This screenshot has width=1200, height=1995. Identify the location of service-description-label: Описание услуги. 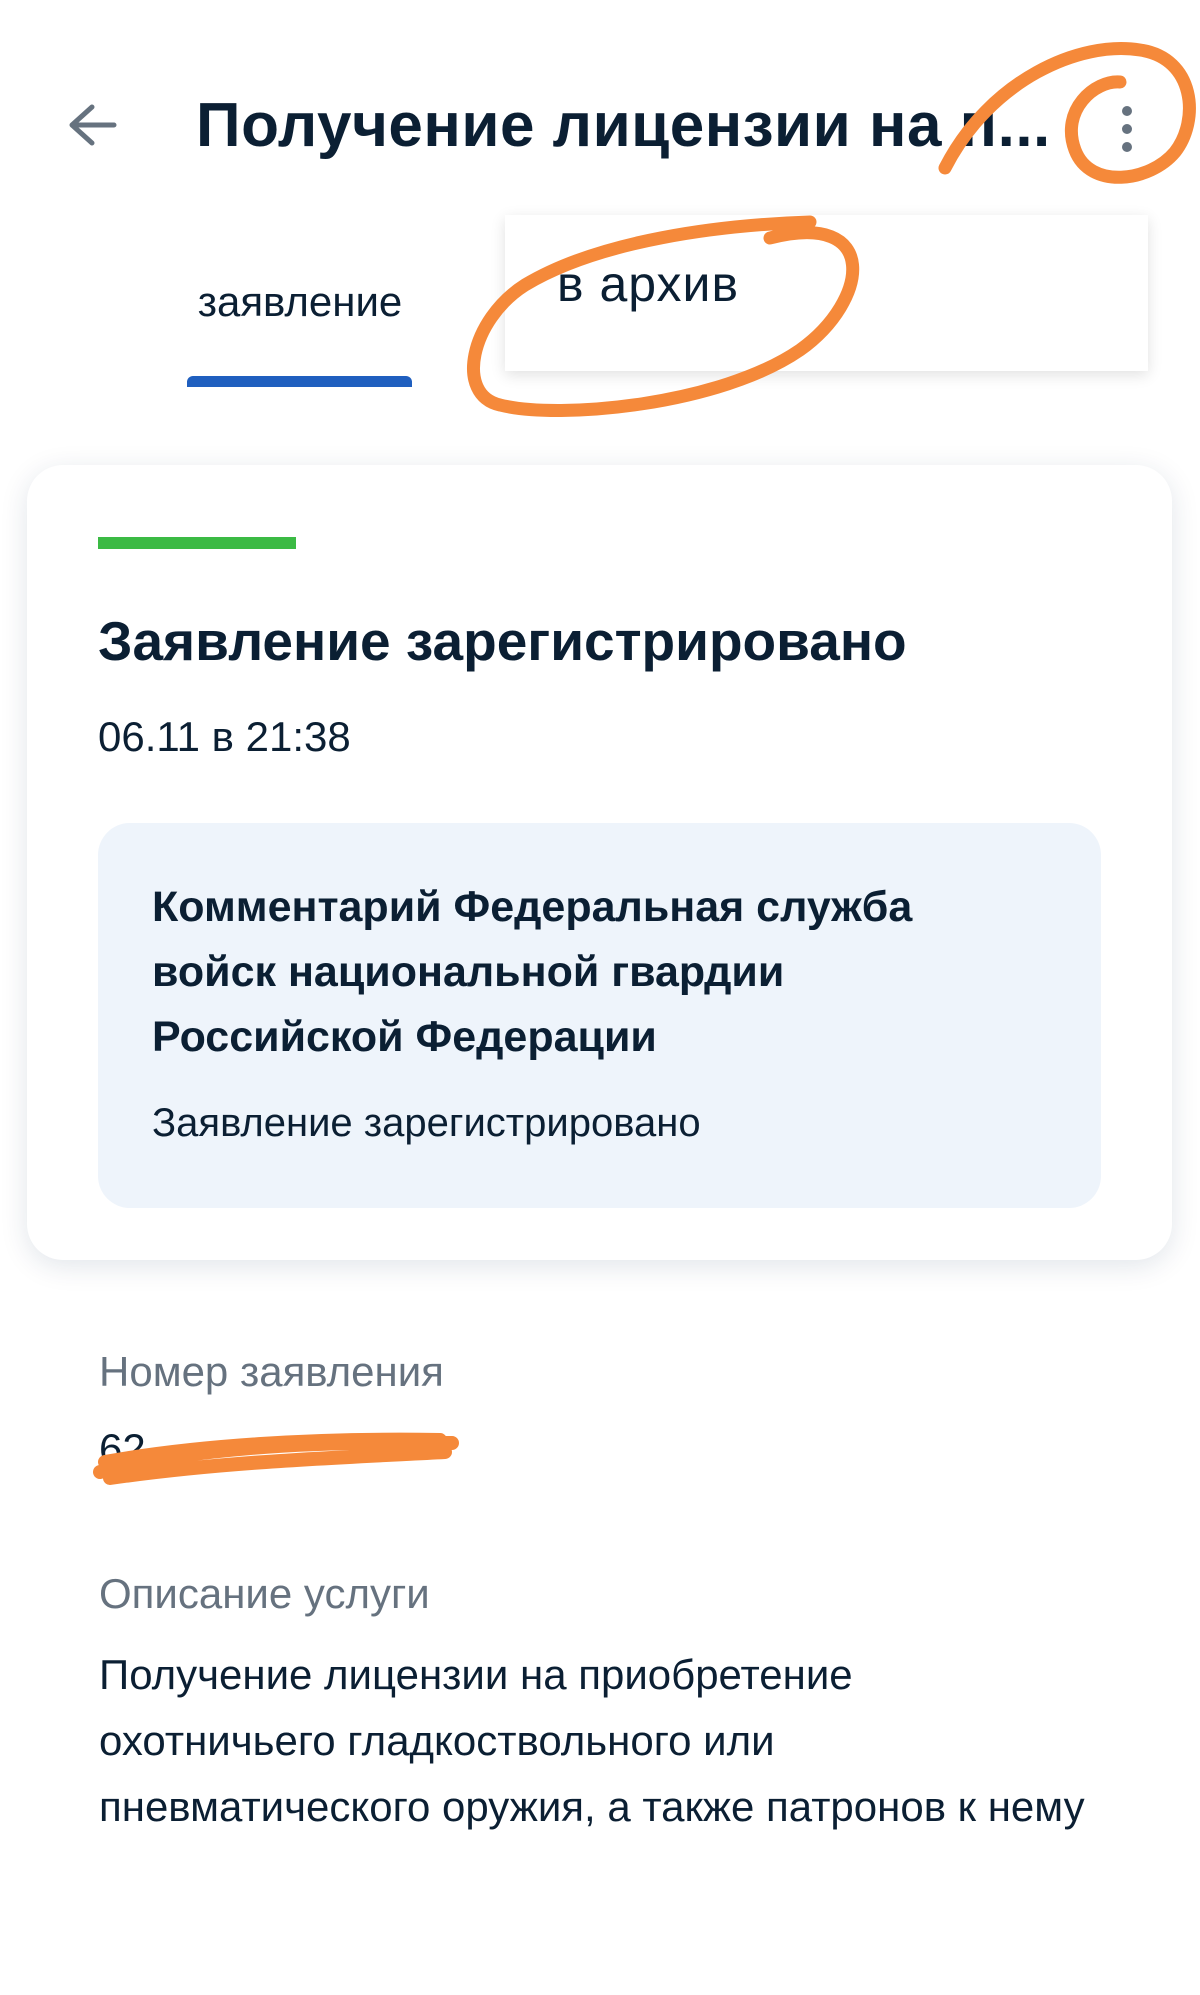
(264, 1593).